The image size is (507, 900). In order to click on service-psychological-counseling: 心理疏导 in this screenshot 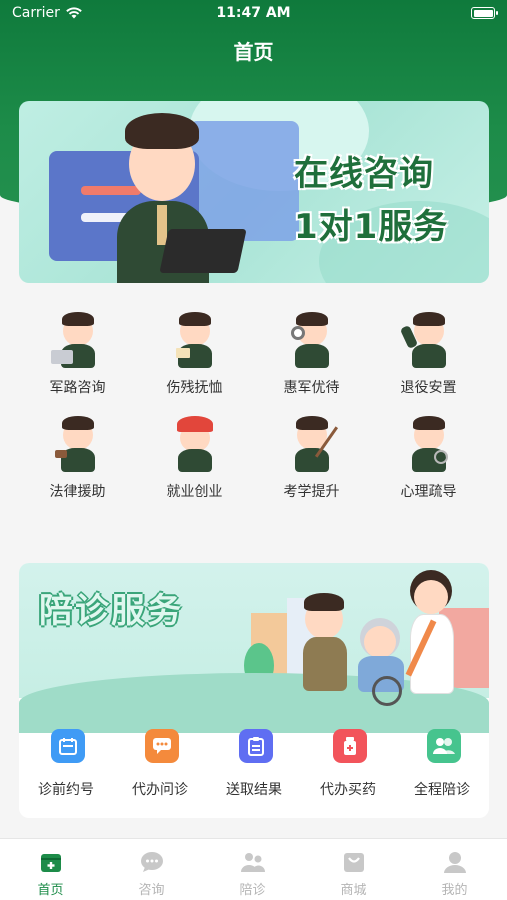, I will do `click(428, 454)`.